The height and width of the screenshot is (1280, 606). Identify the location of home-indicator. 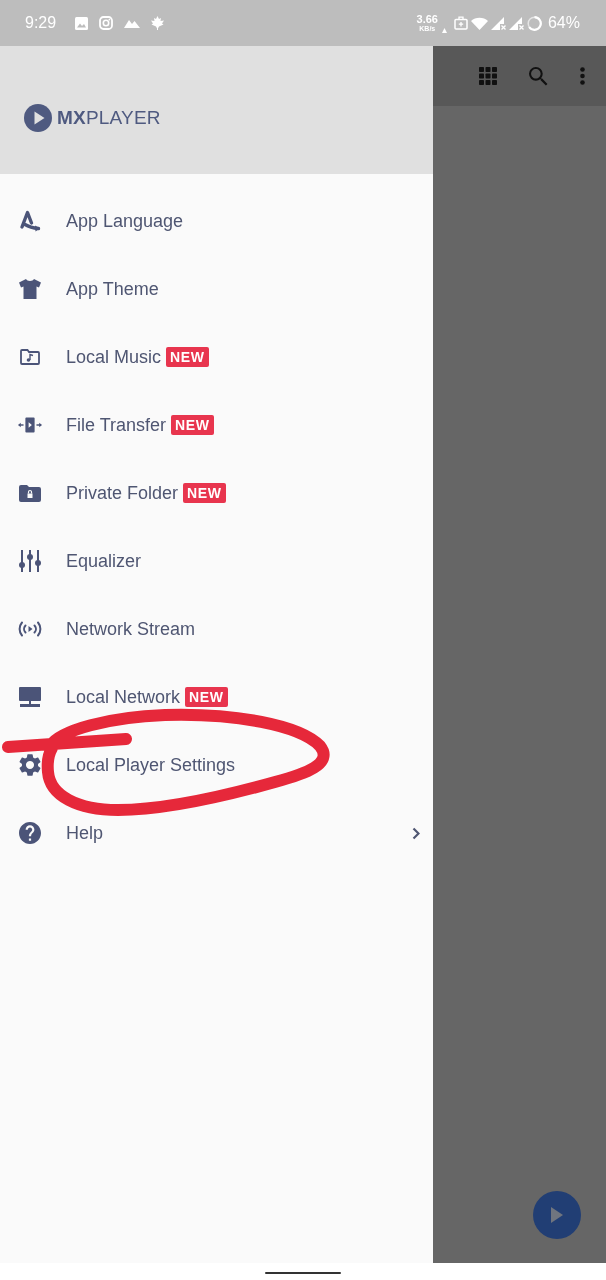
(303, 1272).